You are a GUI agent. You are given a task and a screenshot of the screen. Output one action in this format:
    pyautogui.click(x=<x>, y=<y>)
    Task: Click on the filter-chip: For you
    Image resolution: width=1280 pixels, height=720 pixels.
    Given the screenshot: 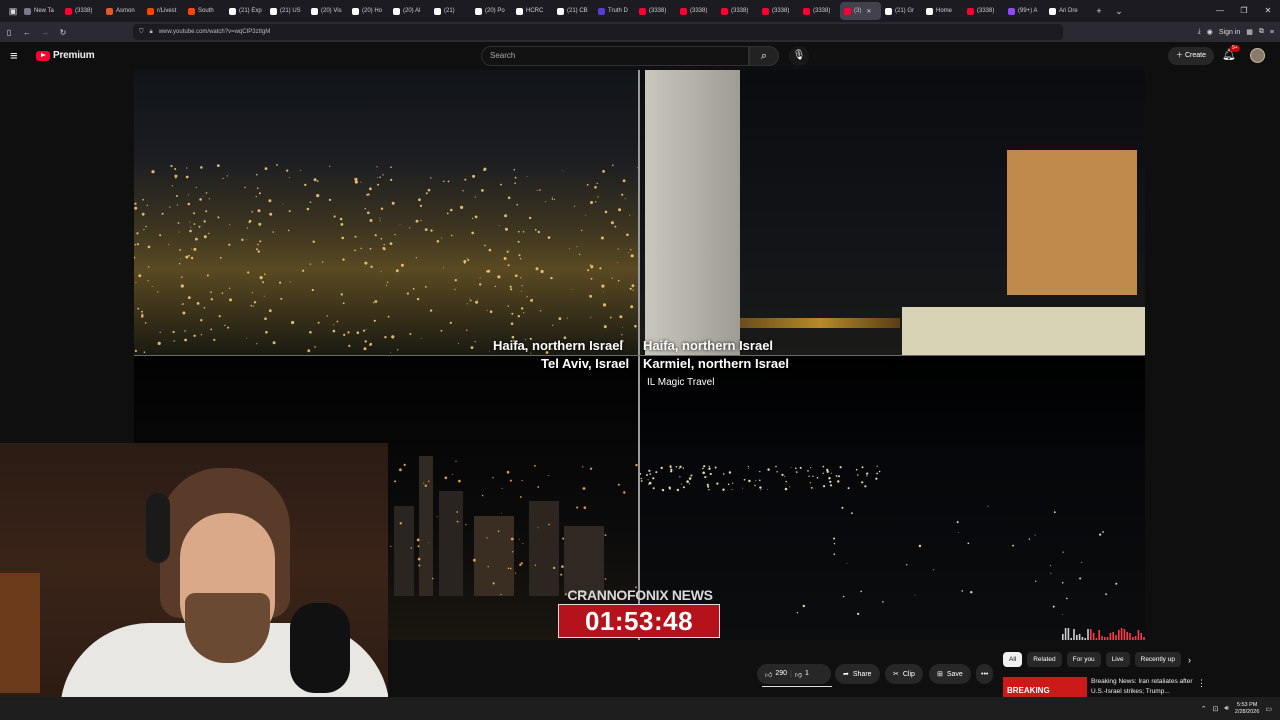 What is the action you would take?
    pyautogui.click(x=1083, y=659)
    